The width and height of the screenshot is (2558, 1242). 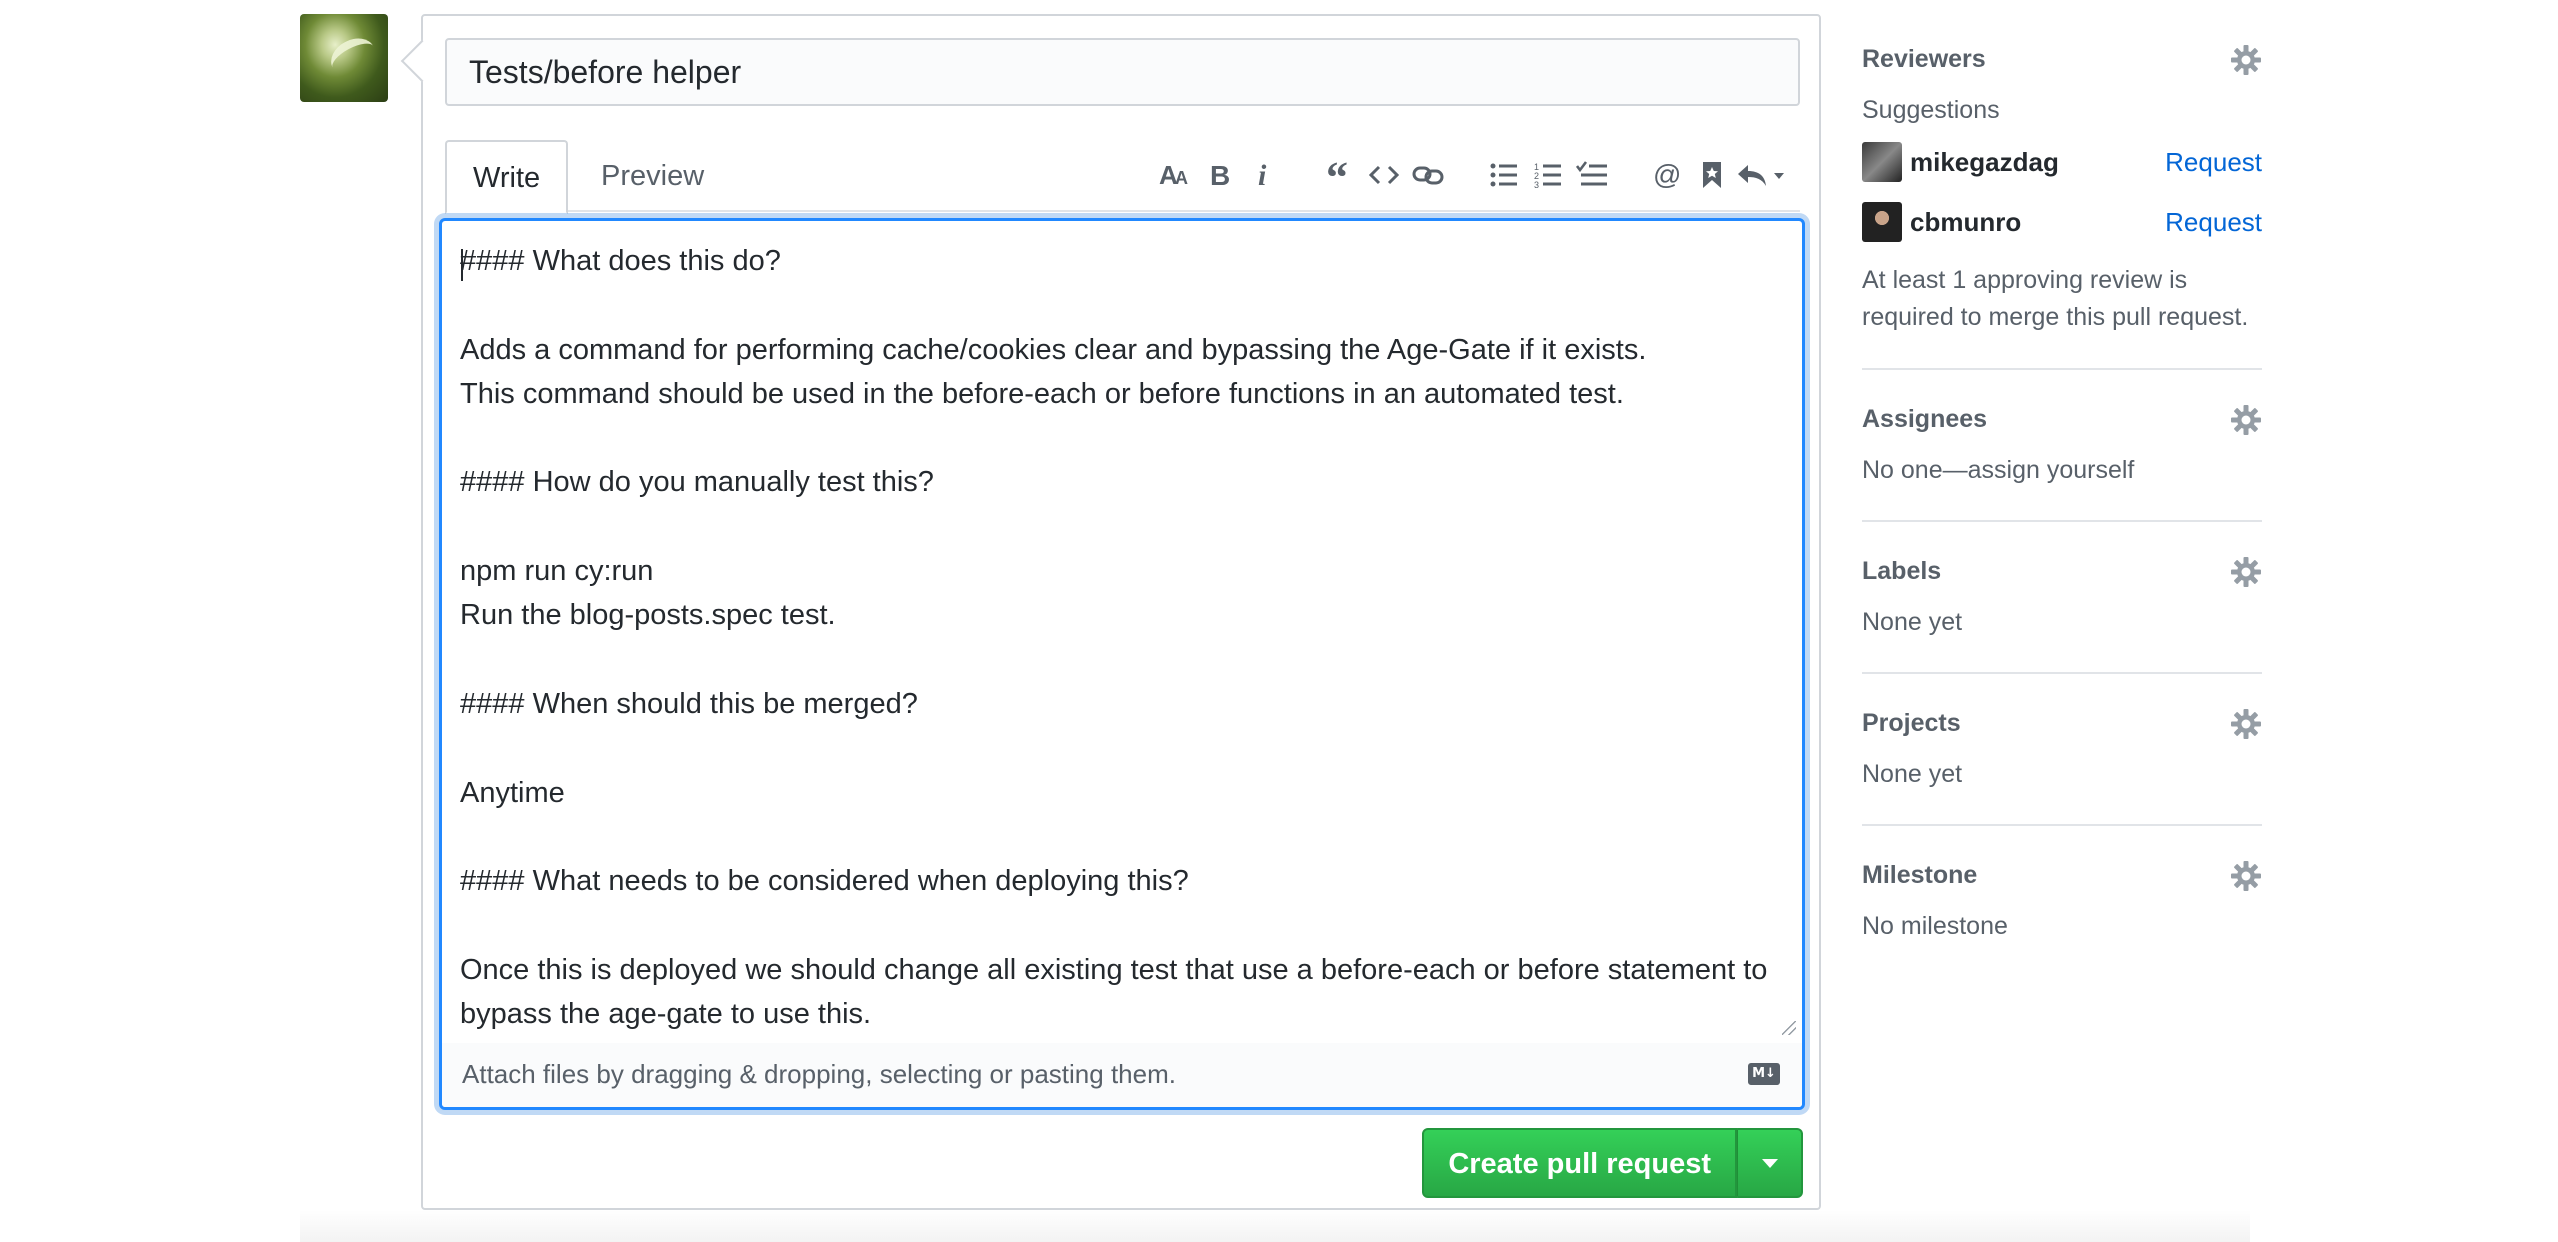 What do you see at coordinates (697, 482) in the screenshot?
I see `body-line: #### How do you manually test this?` at bounding box center [697, 482].